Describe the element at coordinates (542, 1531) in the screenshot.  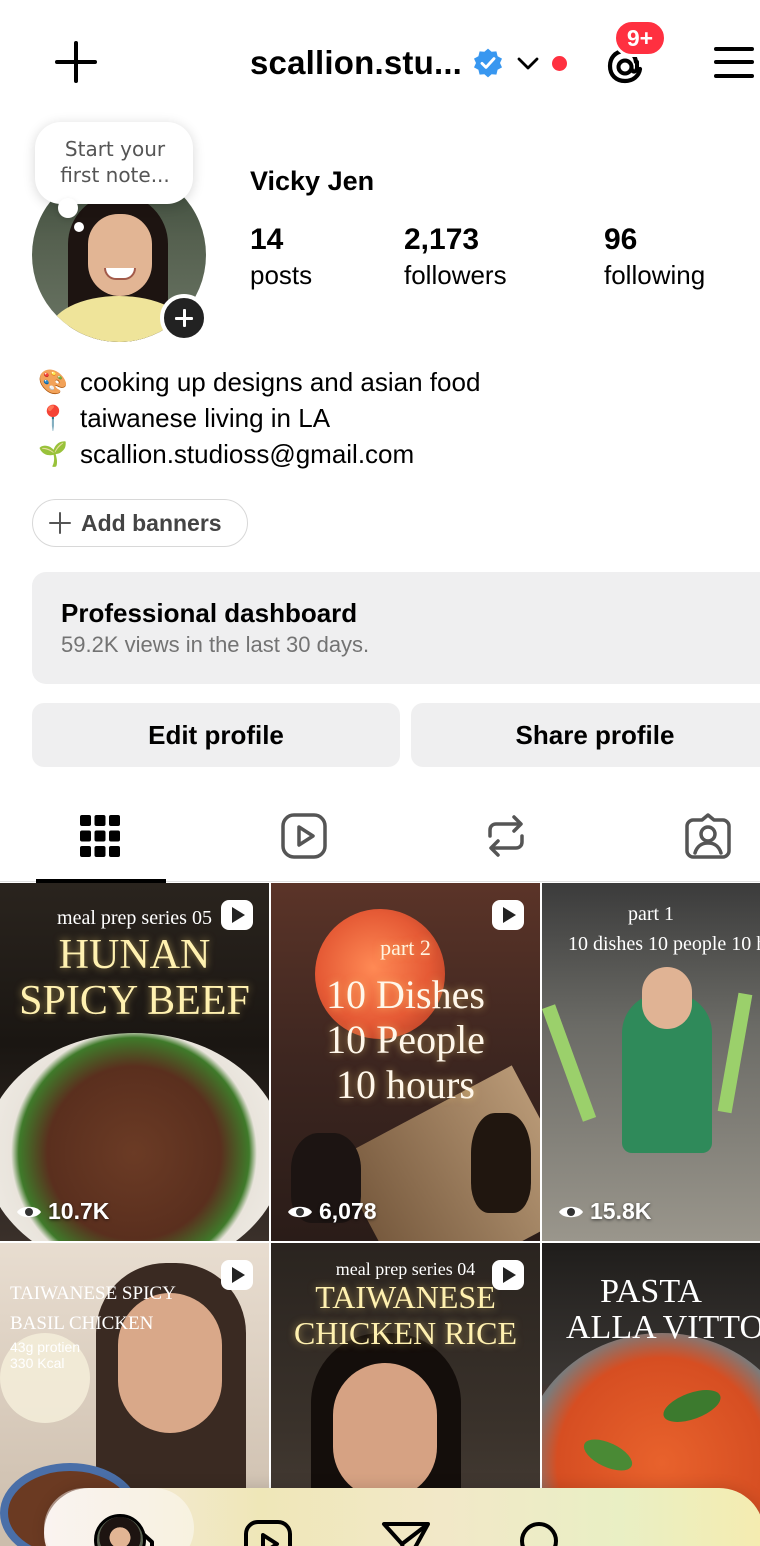
I see `search-icon` at that location.